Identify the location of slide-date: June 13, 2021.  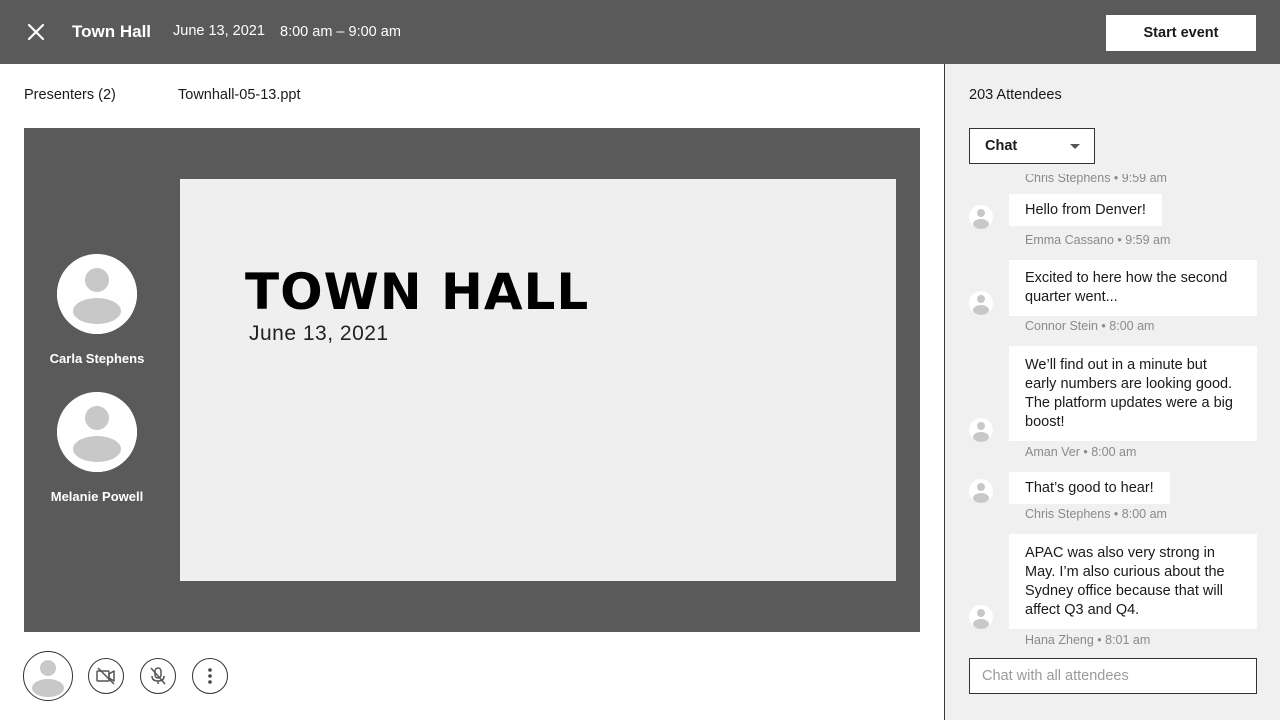
(319, 333).